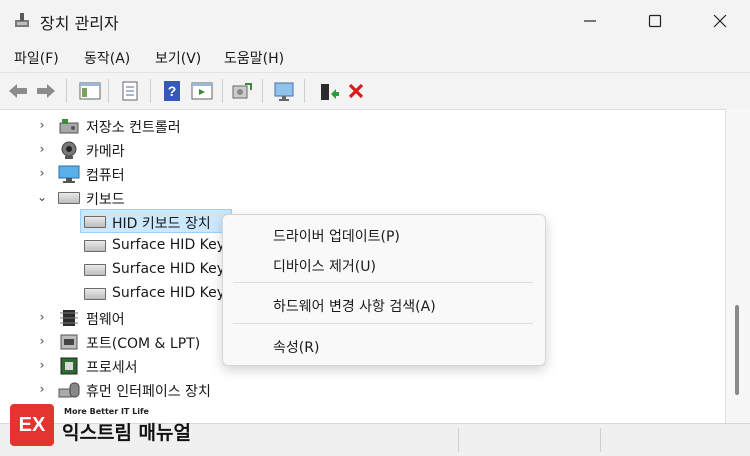 The width and height of the screenshot is (750, 456). Describe the element at coordinates (284, 91) in the screenshot. I see `monitor-icon` at that location.